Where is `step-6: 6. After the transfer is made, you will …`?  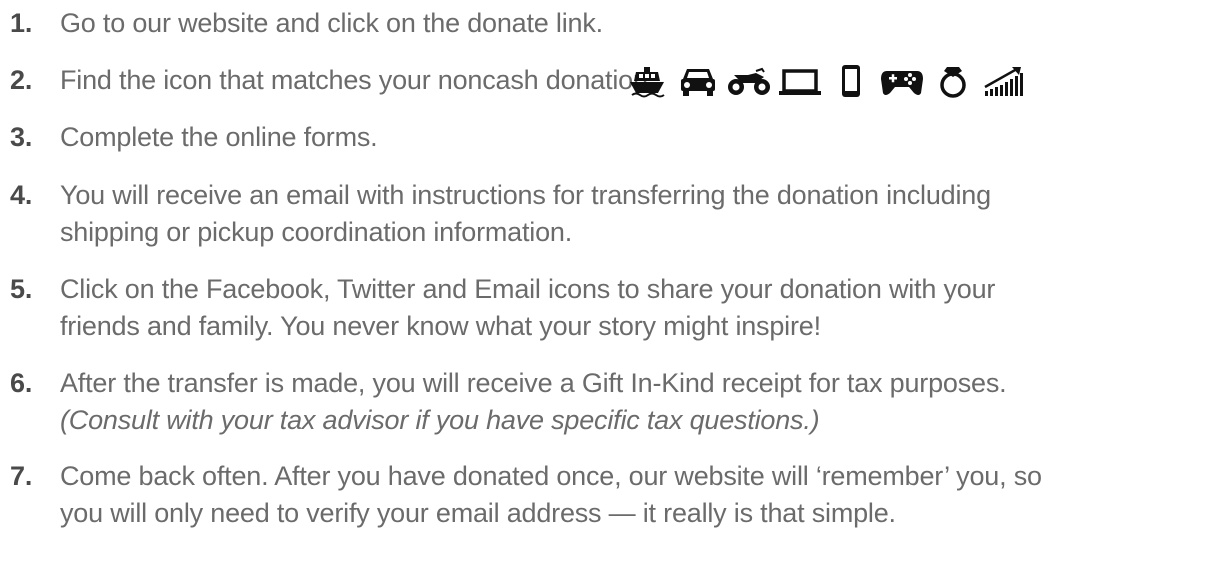 step-6: 6. After the transfer is made, you will … is located at coordinates (508, 402).